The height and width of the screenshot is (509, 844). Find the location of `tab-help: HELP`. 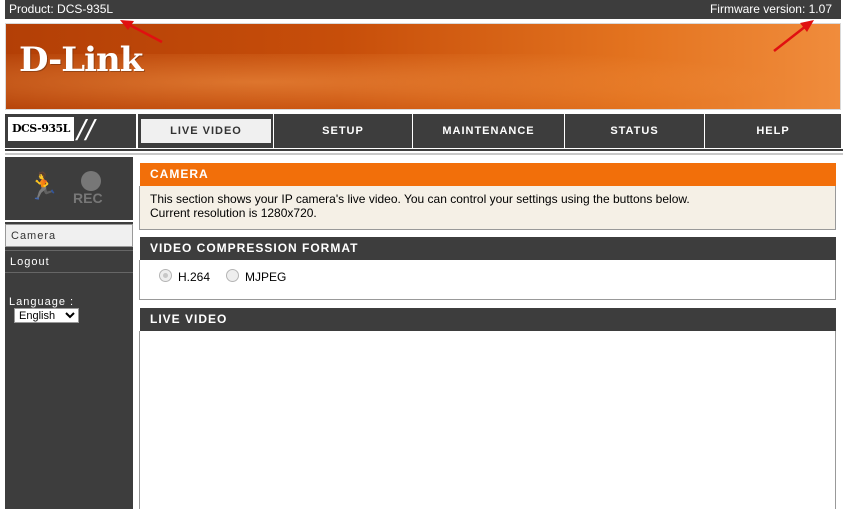

tab-help: HELP is located at coordinates (772, 131).